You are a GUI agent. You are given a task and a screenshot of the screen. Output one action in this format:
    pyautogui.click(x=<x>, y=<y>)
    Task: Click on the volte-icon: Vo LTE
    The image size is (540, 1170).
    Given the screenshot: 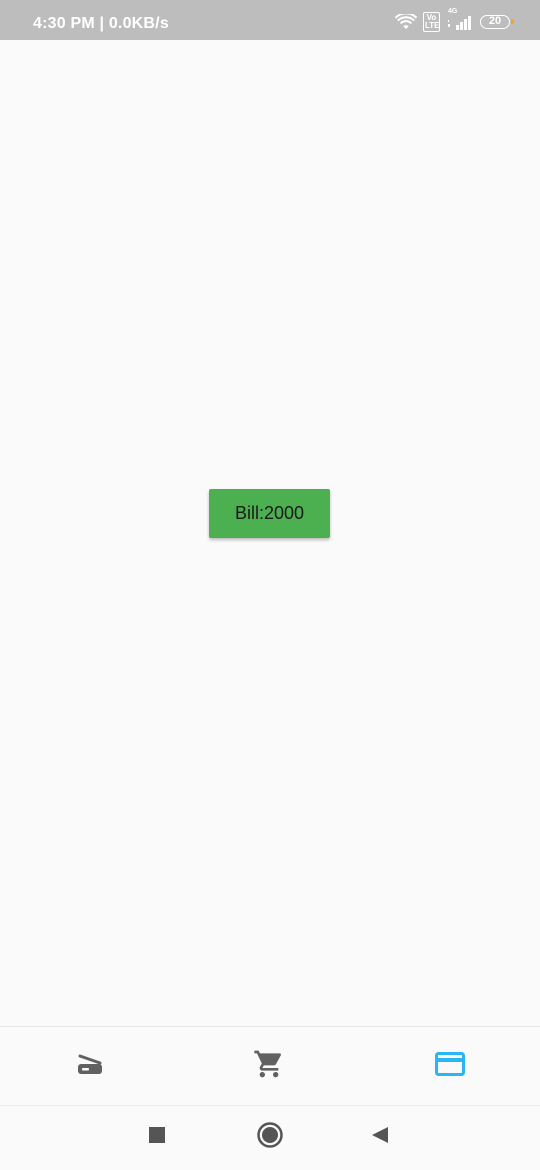 What is the action you would take?
    pyautogui.click(x=431, y=22)
    